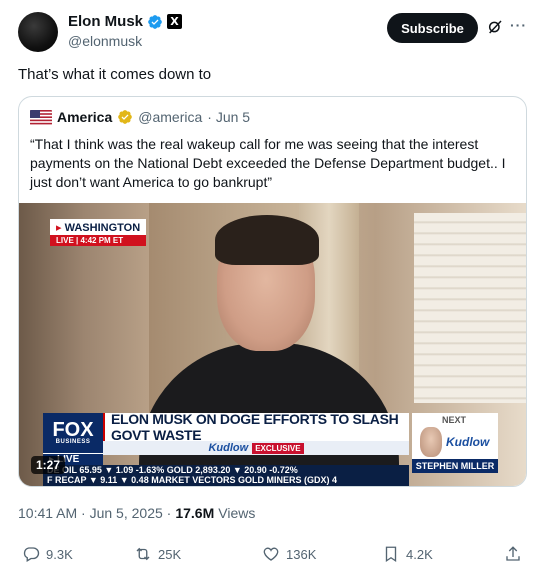  I want to click on action-bar: 9.3K 25K 136K 4.2K, so click(272, 557).